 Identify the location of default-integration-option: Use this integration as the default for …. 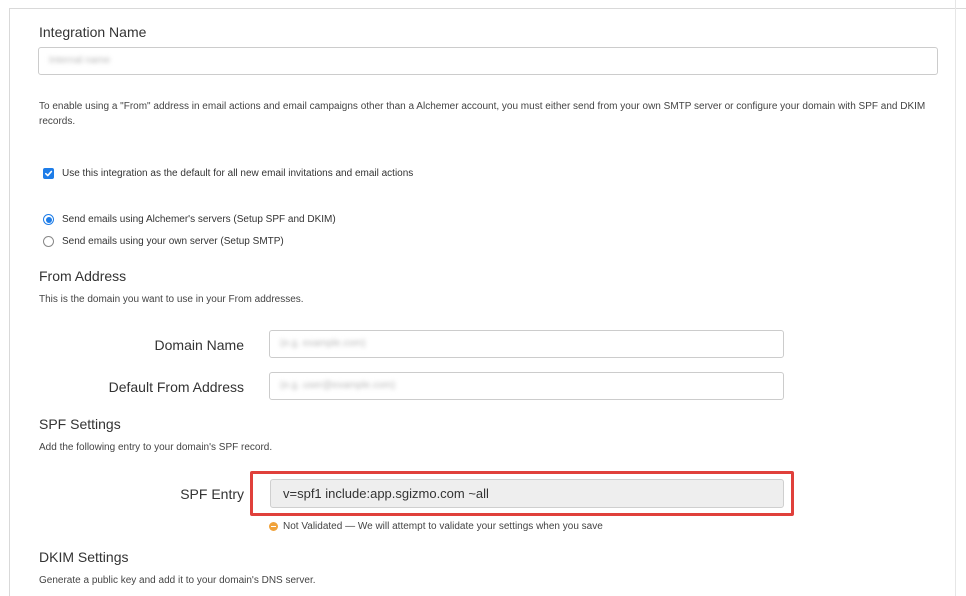
(228, 173).